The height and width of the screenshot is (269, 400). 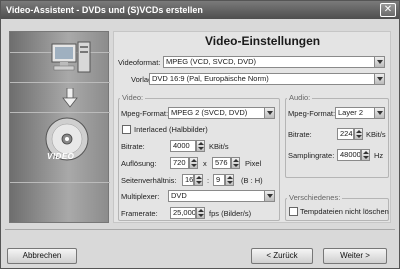 What do you see at coordinates (188, 180) in the screenshot?
I see `seitenverhaeltnis-a-input: 16` at bounding box center [188, 180].